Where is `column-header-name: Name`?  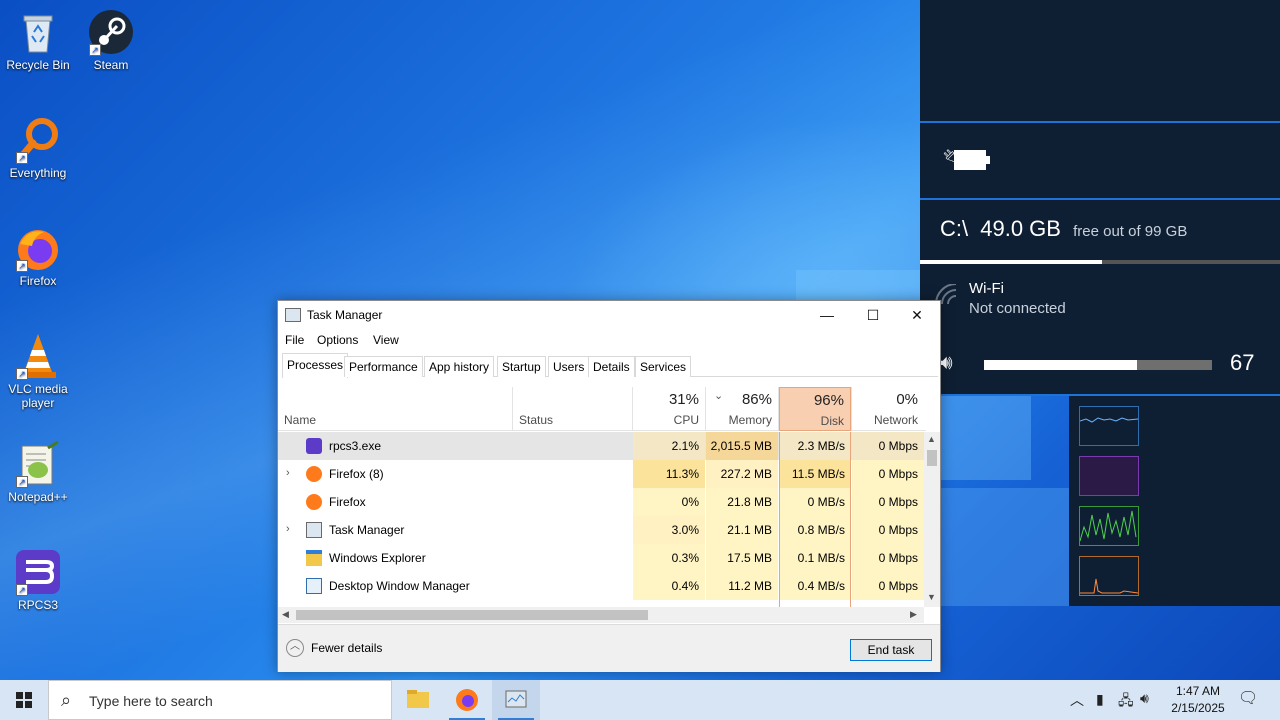
column-header-name: Name is located at coordinates (395, 409).